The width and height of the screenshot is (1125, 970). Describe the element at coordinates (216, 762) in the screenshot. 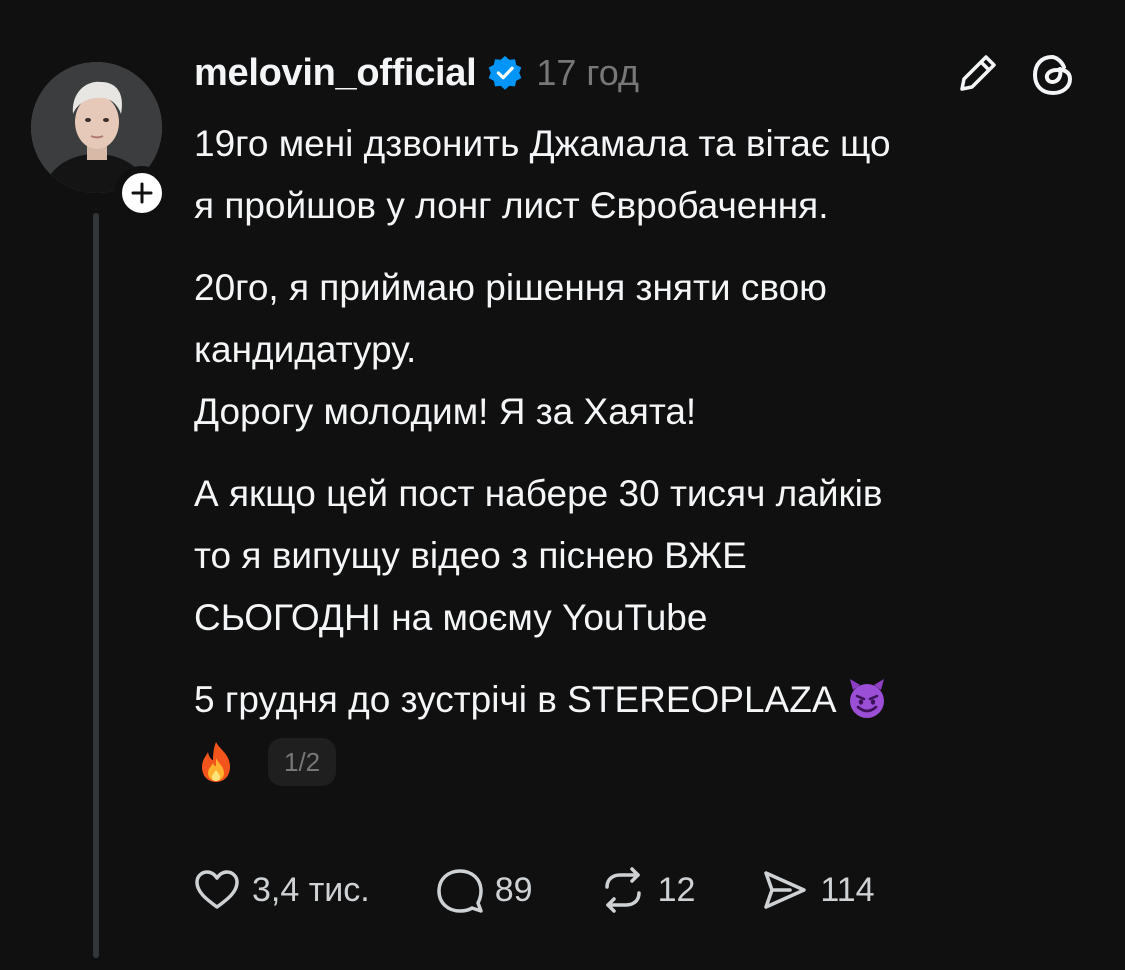

I see `fire-emoji-icon` at that location.